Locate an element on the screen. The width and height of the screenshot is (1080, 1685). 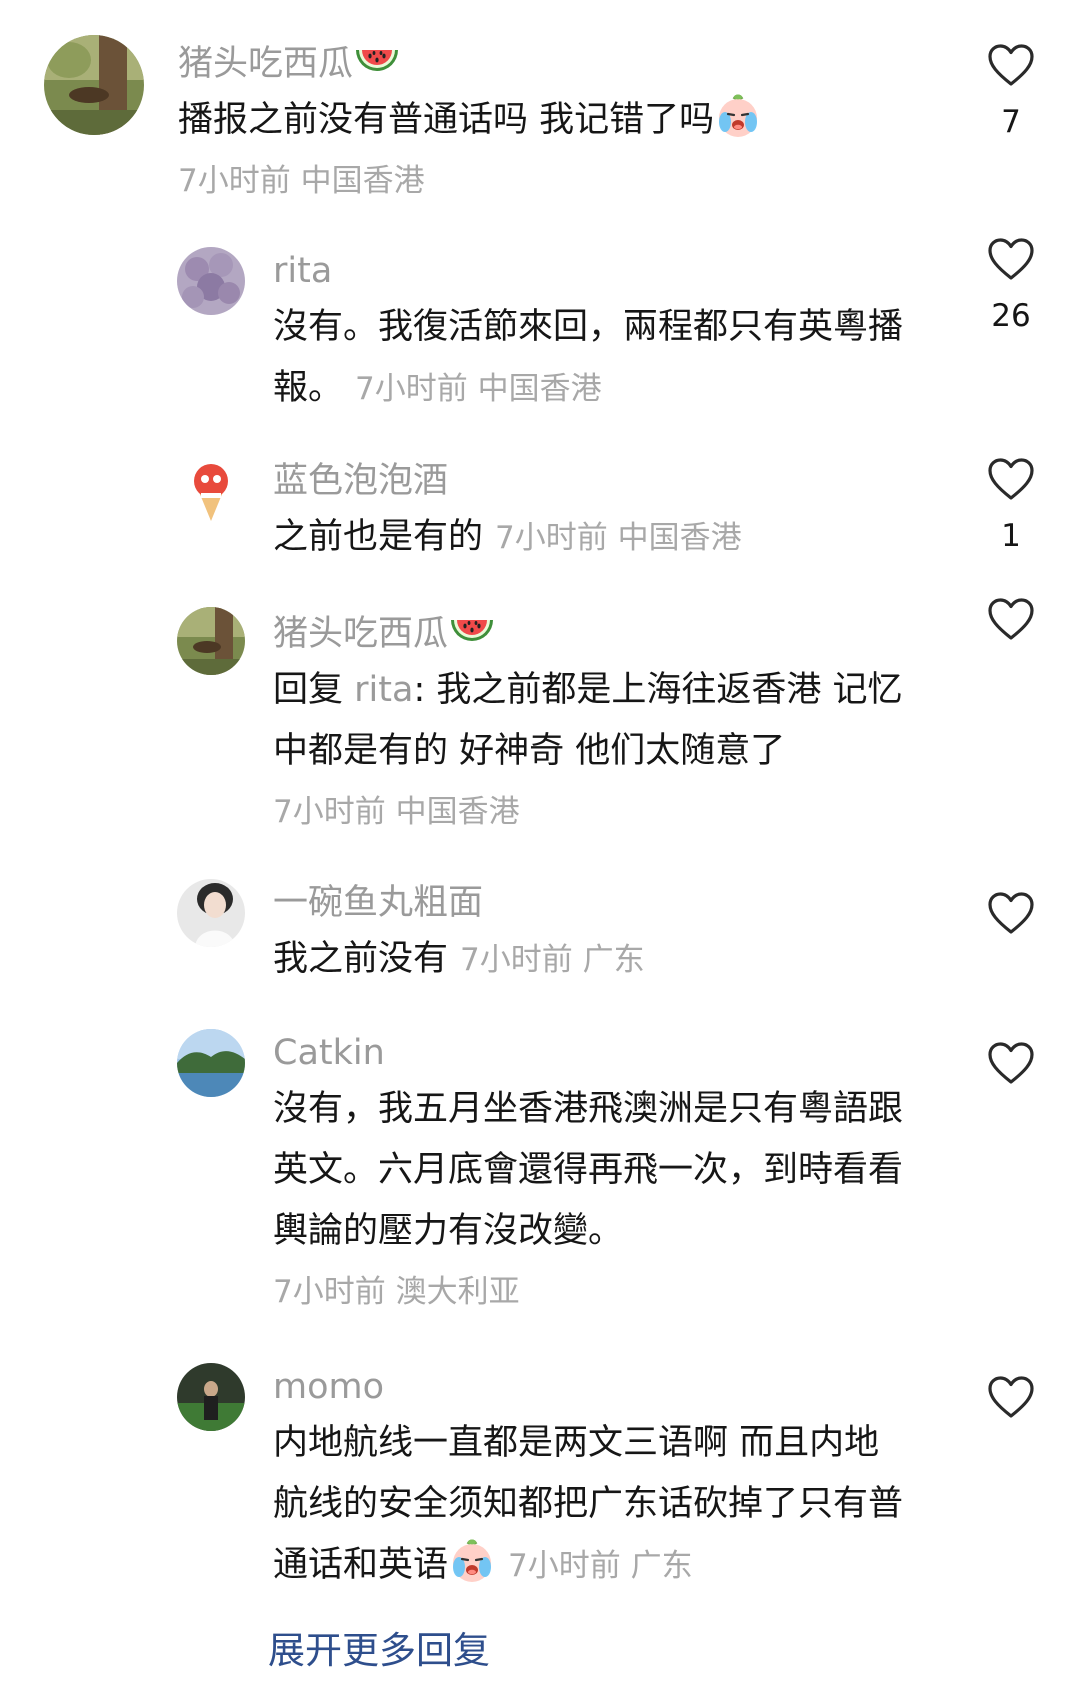
like-button: 1 is located at coordinates (1011, 507).